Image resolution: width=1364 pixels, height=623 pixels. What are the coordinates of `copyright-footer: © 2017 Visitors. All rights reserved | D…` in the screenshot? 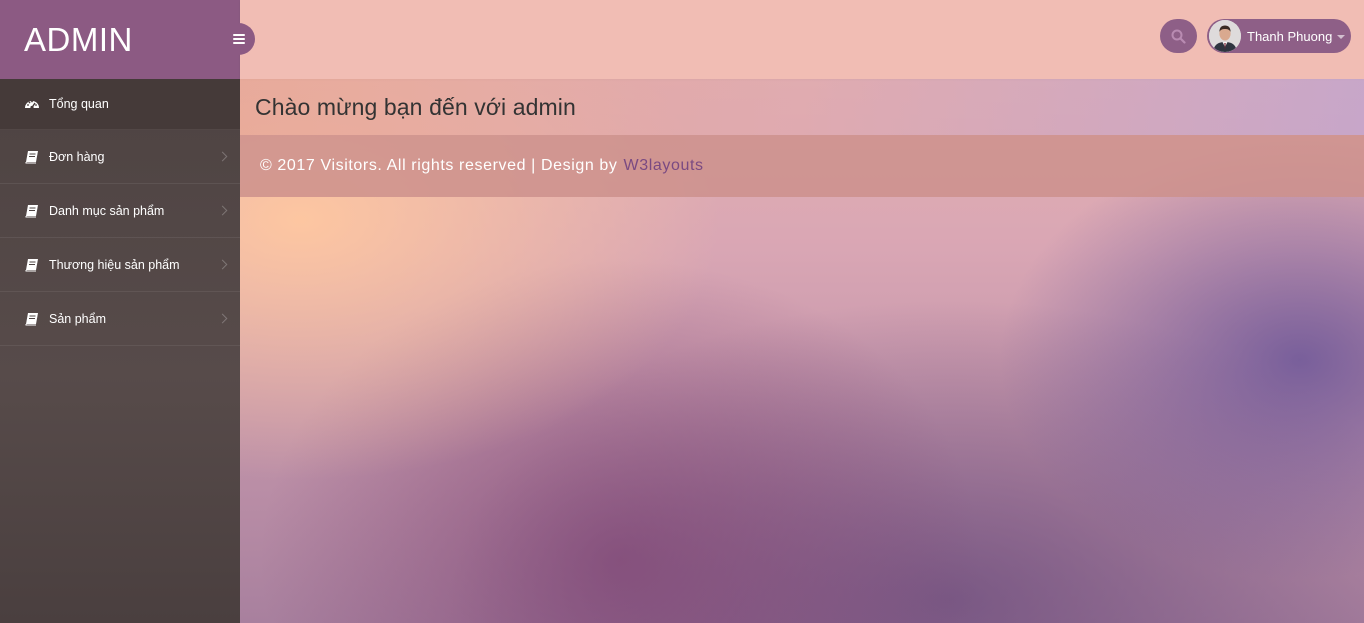 It's located at (802, 166).